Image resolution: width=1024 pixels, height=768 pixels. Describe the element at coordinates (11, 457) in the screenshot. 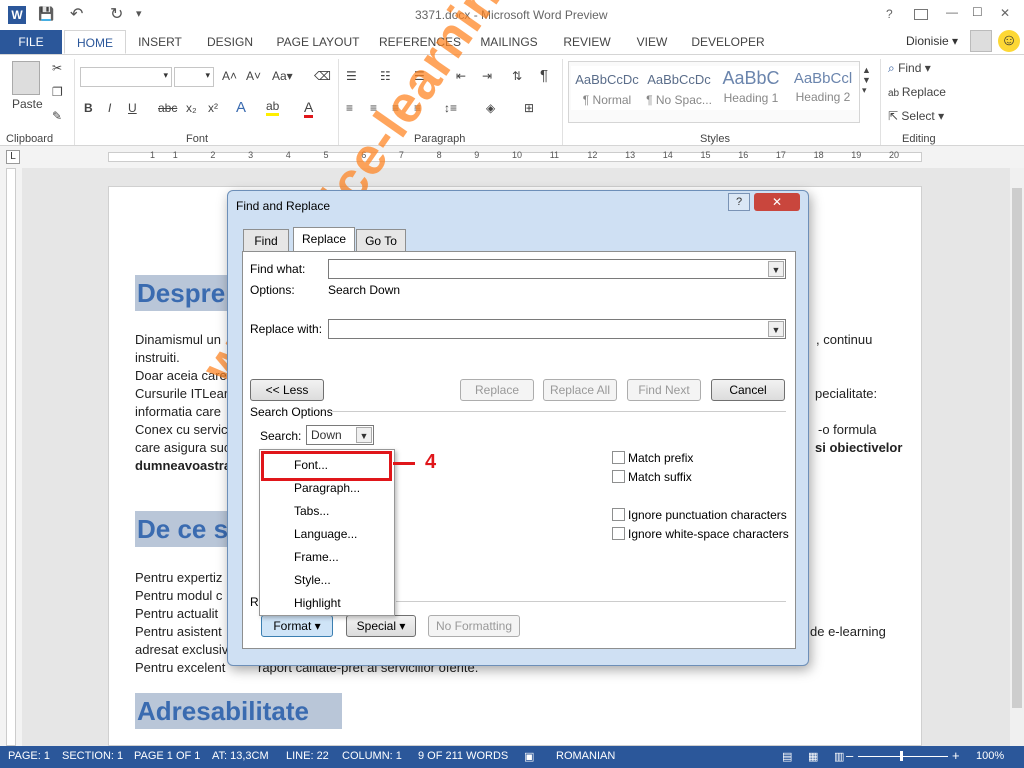

I see `vertical-ruler` at that location.